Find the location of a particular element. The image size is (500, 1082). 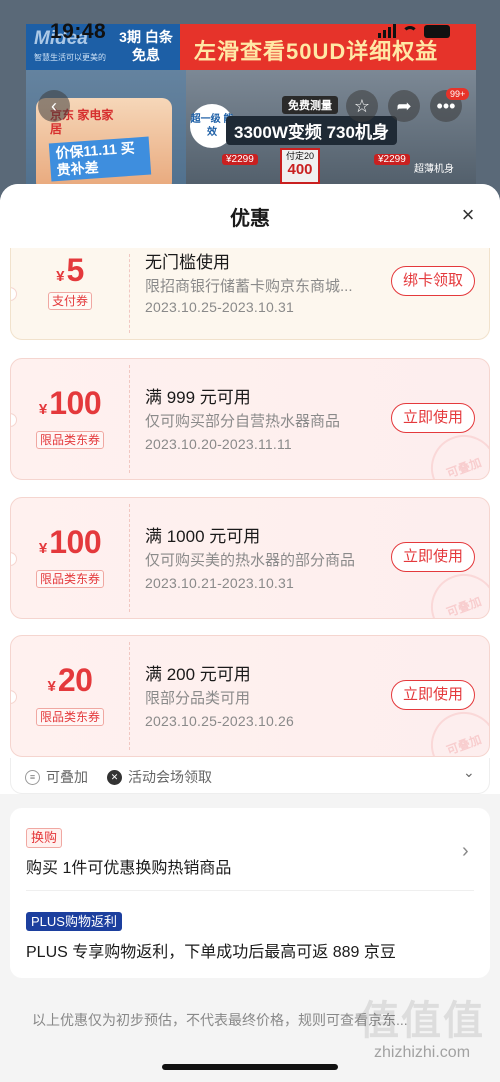

watermark-logo: 值值值 is located at coordinates (422, 1021).